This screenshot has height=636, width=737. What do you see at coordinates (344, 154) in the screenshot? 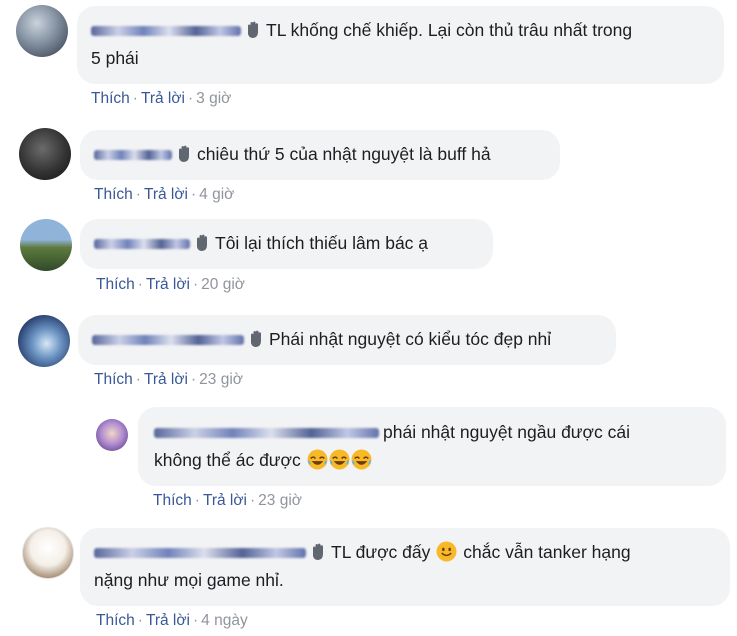
I see `comment-text: chiêu thứ 5 của nhật nguyệt là buff hả` at bounding box center [344, 154].